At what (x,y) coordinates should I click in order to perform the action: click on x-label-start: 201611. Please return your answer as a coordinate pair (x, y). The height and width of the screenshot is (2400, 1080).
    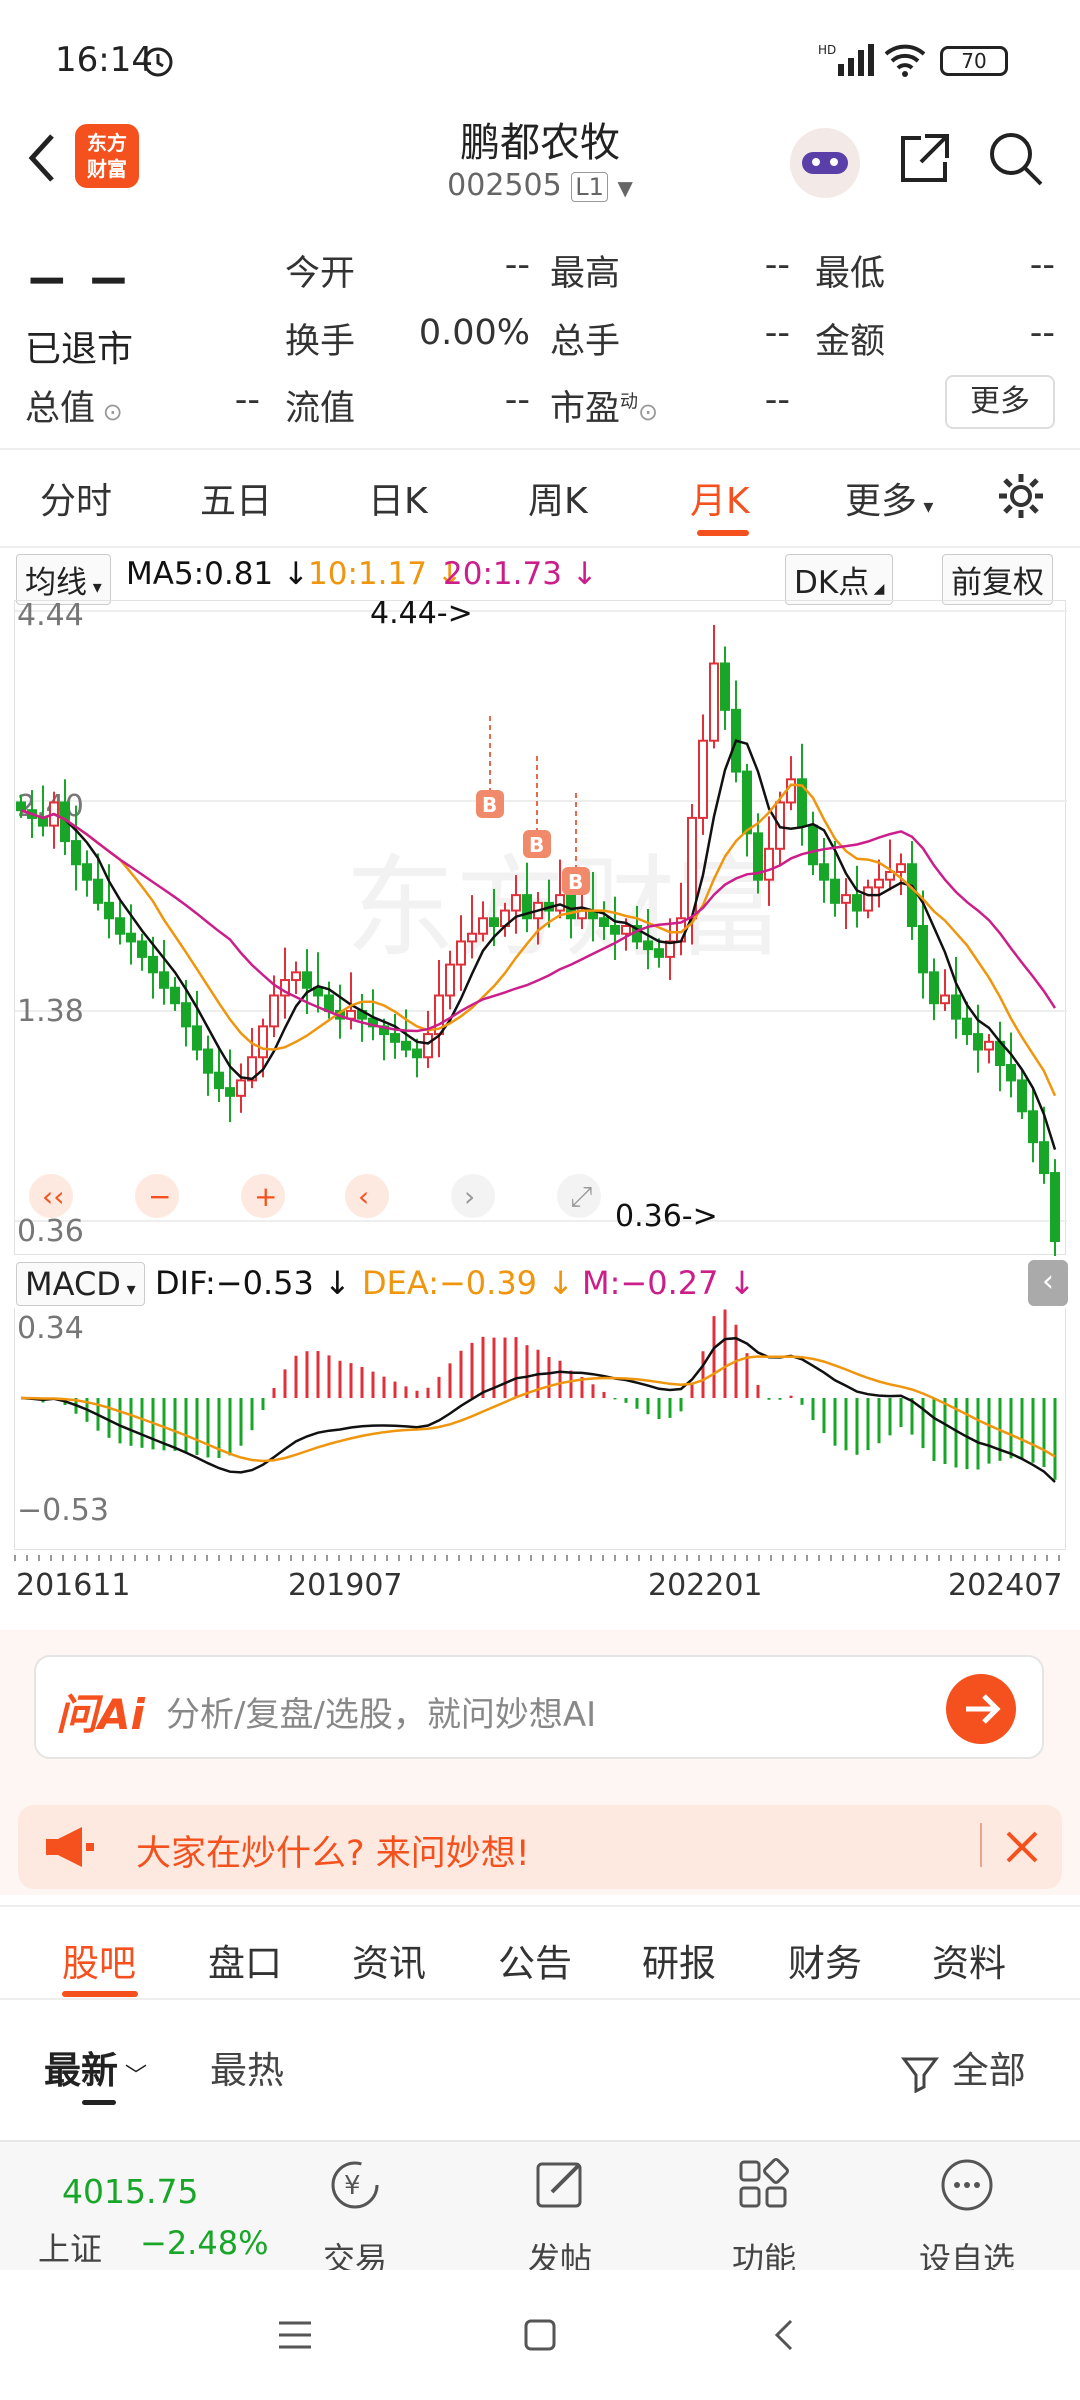
    Looking at the image, I should click on (73, 1585).